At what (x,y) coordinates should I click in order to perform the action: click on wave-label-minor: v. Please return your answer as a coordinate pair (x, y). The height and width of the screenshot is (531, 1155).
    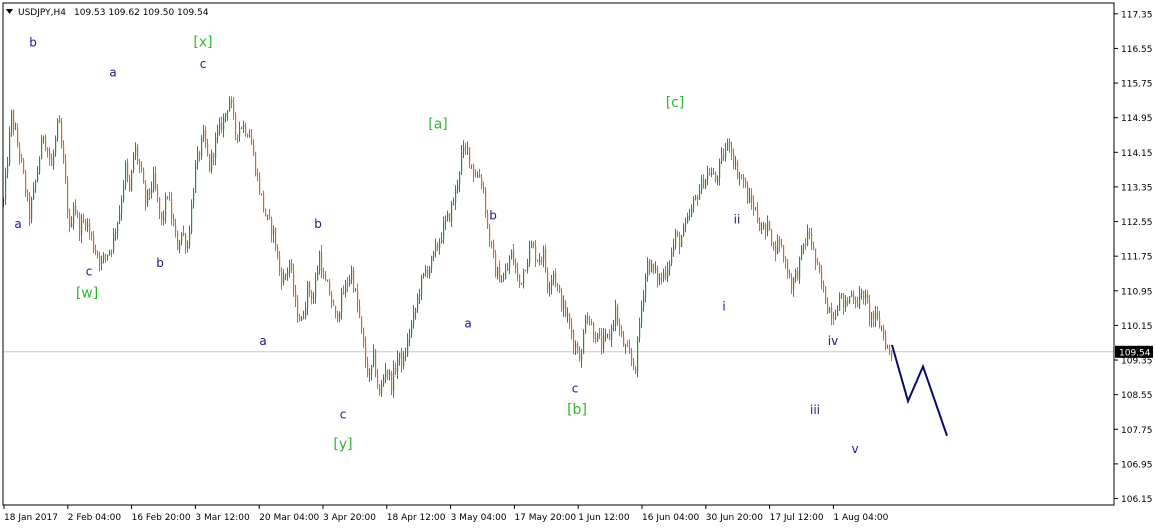
    Looking at the image, I should click on (854, 449).